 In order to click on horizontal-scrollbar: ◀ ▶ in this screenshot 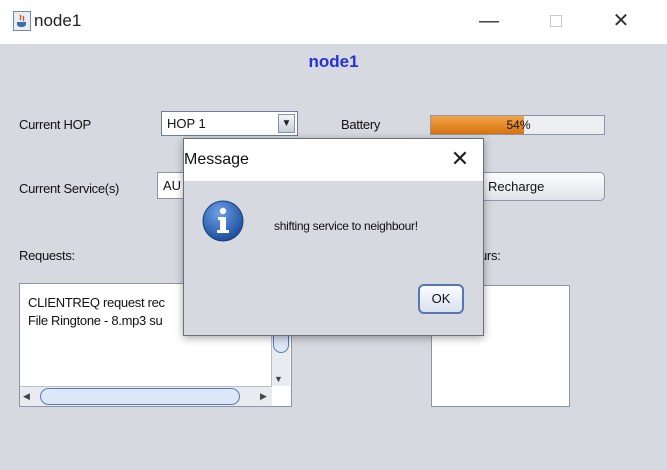, I will do `click(146, 396)`.